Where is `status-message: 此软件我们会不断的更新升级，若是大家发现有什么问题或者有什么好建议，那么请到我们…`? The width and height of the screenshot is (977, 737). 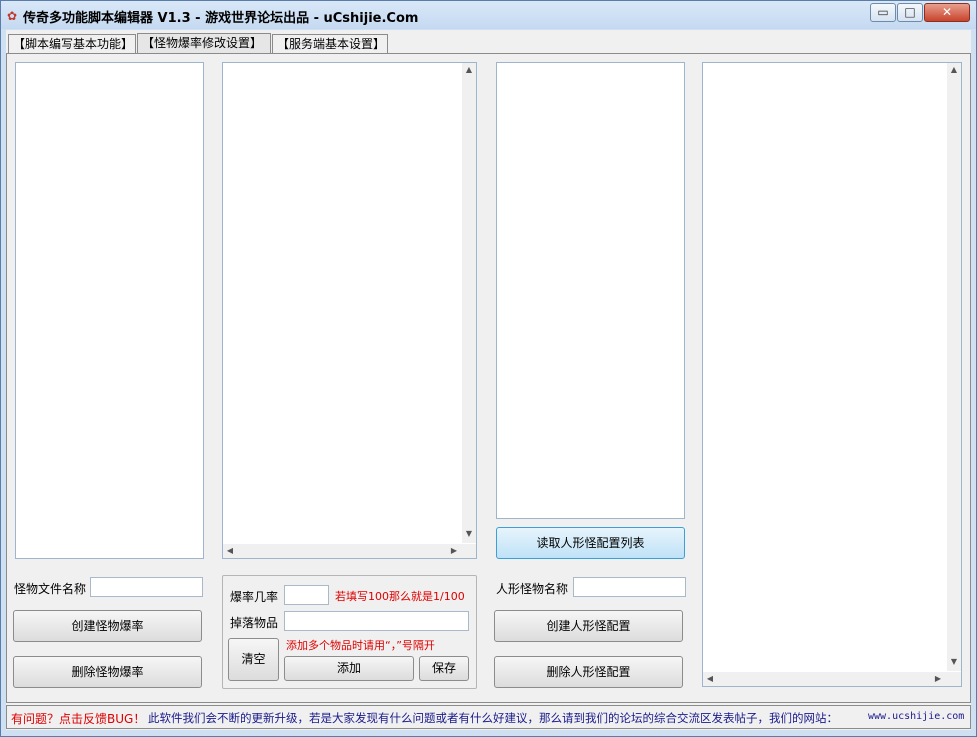
status-message: 此软件我们会不断的更新升级，若是大家发现有什么问题或者有什么好建议，那么请到我们… is located at coordinates (493, 718).